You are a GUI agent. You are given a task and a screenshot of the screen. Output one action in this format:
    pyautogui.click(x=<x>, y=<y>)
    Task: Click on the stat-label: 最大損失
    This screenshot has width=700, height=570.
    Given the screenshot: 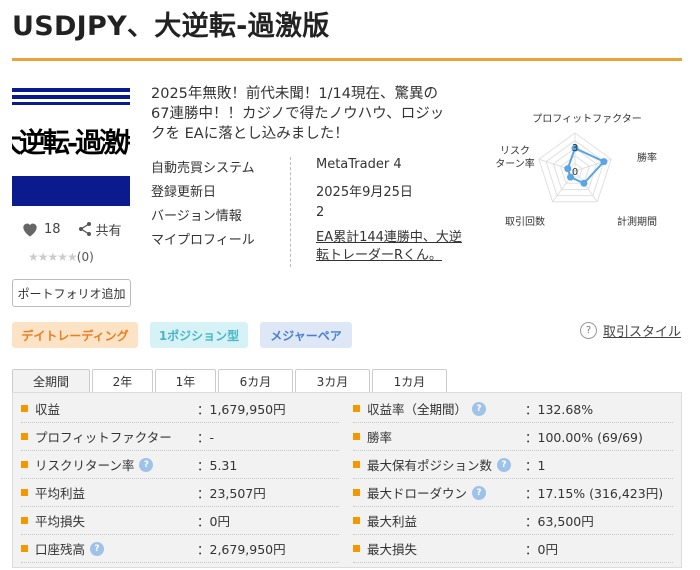 What is the action you would take?
    pyautogui.click(x=392, y=548)
    